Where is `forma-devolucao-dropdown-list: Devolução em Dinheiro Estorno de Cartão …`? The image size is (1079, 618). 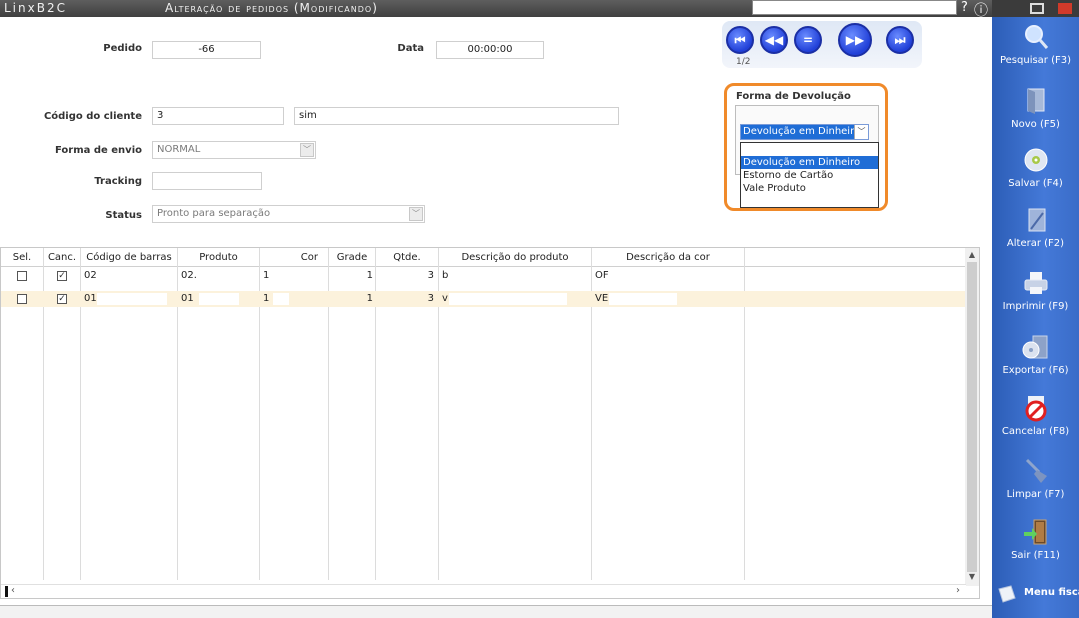 forma-devolucao-dropdown-list: Devolução em Dinheiro Estorno de Cartão … is located at coordinates (809, 175).